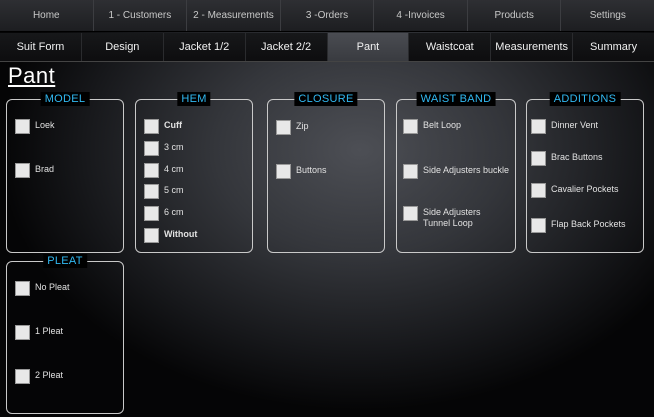  I want to click on pleat-panel: PLEAT No Pleat 1 Pleat 2 Pleat, so click(65, 334).